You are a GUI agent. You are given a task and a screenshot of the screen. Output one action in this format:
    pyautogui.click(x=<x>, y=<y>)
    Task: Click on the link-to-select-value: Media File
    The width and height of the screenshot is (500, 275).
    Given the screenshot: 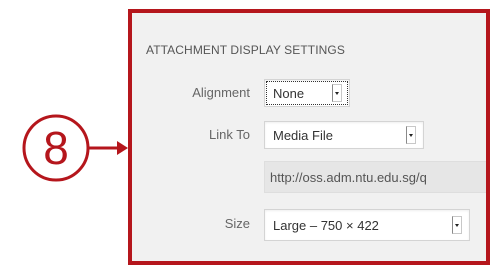 What is the action you would take?
    pyautogui.click(x=303, y=135)
    